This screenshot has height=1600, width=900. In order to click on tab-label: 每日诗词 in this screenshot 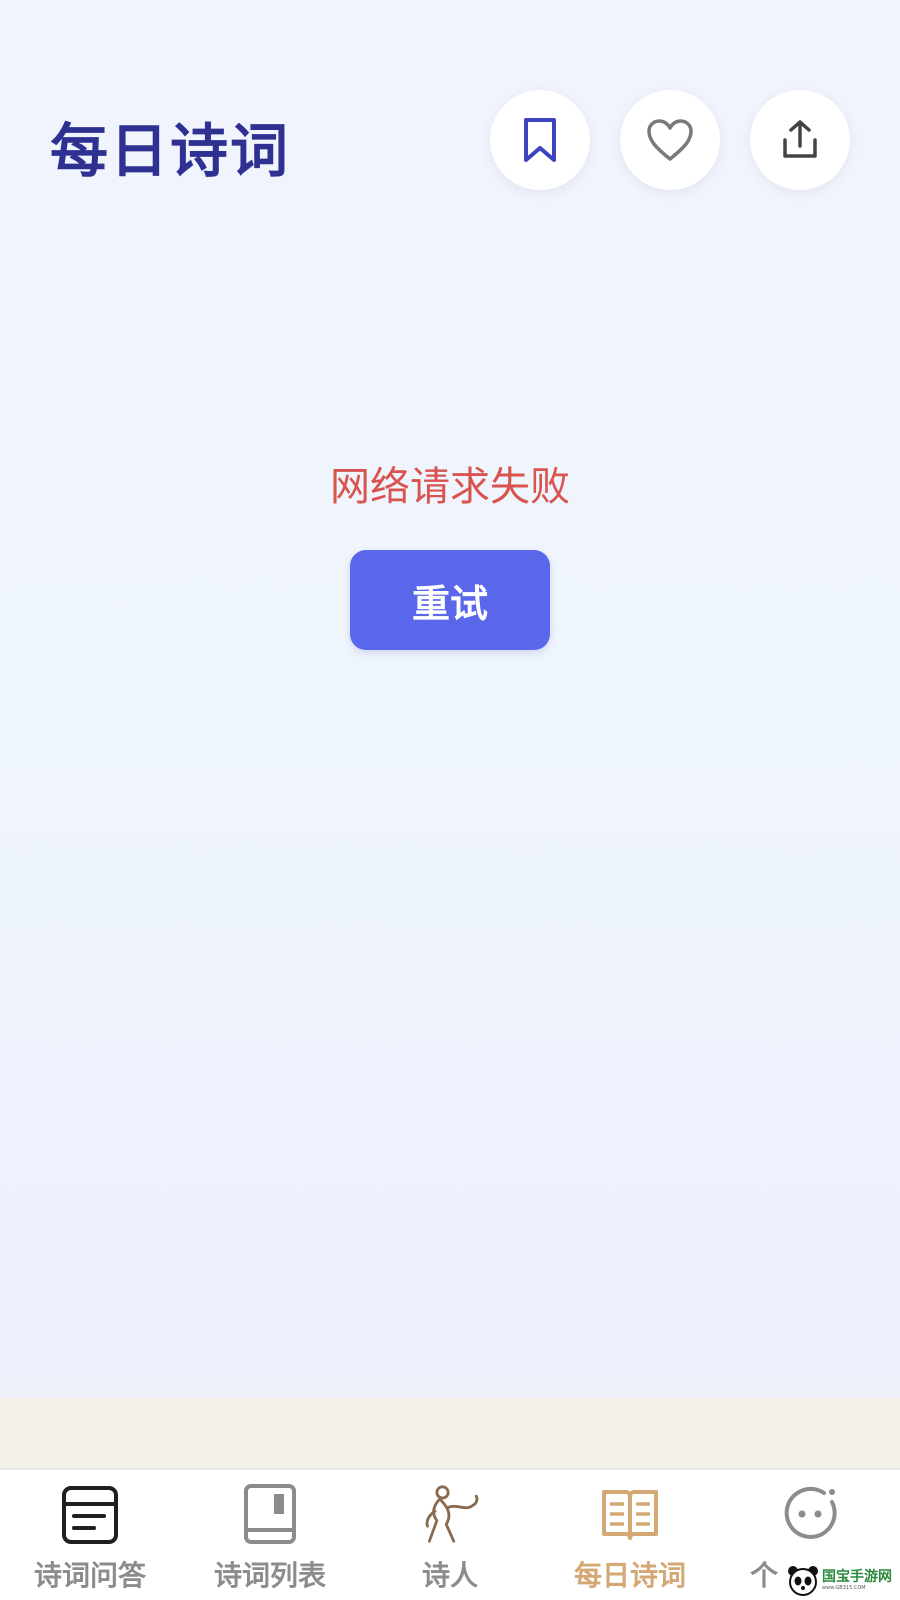, I will do `click(629, 1575)`.